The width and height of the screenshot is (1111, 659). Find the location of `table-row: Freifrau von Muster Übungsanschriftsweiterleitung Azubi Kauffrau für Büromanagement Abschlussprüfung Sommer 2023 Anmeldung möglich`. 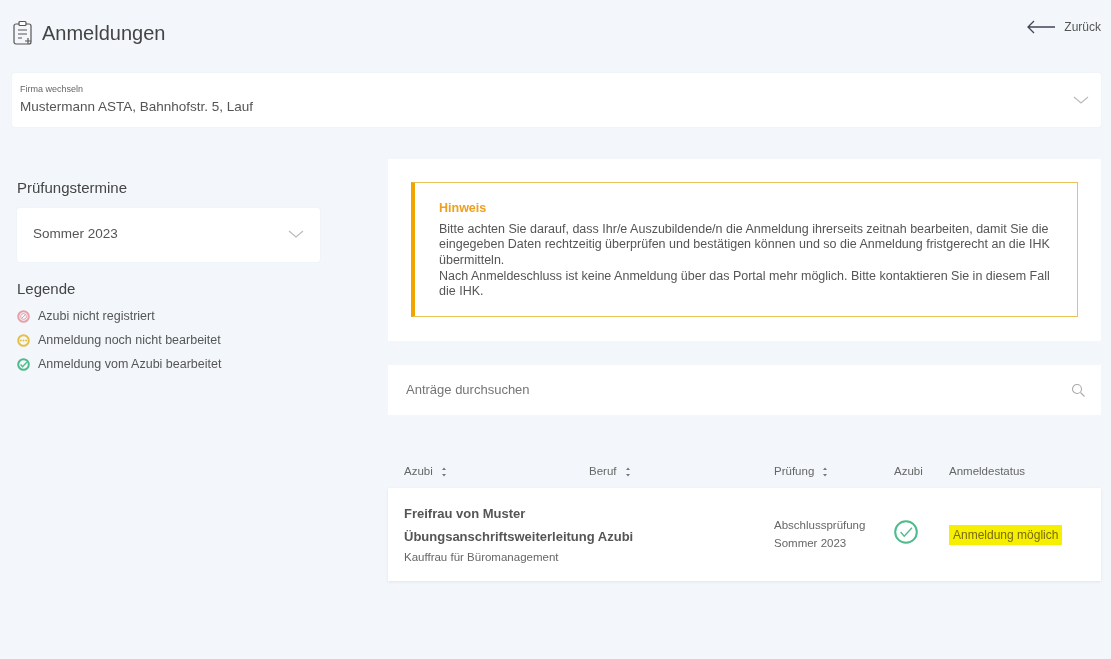

table-row: Freifrau von Muster Übungsanschriftsweiterleitung Azubi Kauffrau für Büromanagement Abschlussprüfung Sommer 2023 Anmeldung möglich is located at coordinates (744, 535).